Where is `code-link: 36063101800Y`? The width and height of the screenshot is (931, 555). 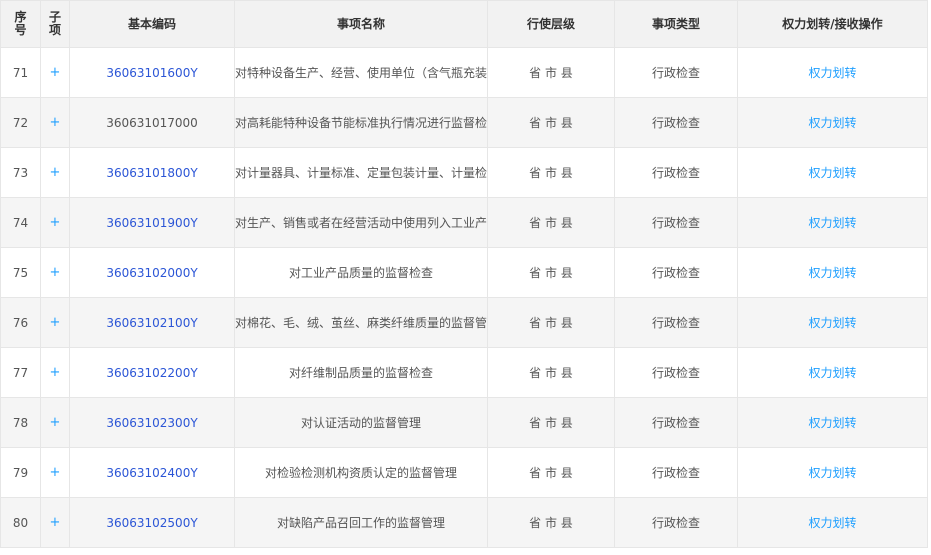
code-link: 36063101800Y is located at coordinates (151, 173).